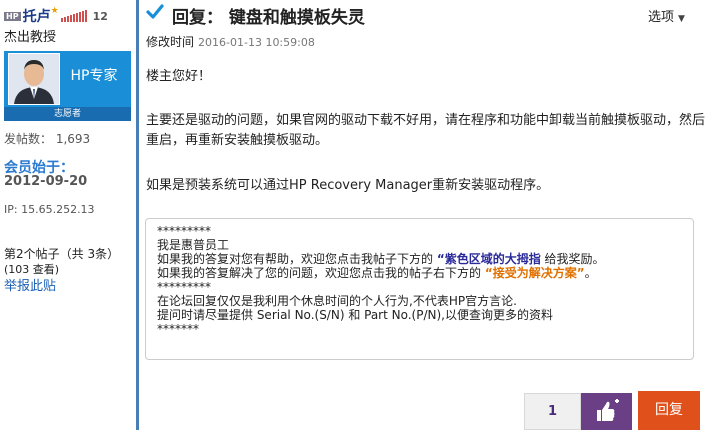 This screenshot has width=710, height=434. Describe the element at coordinates (49, 209) in the screenshot. I see `ip-address: IP: 15.65.252.13` at that location.